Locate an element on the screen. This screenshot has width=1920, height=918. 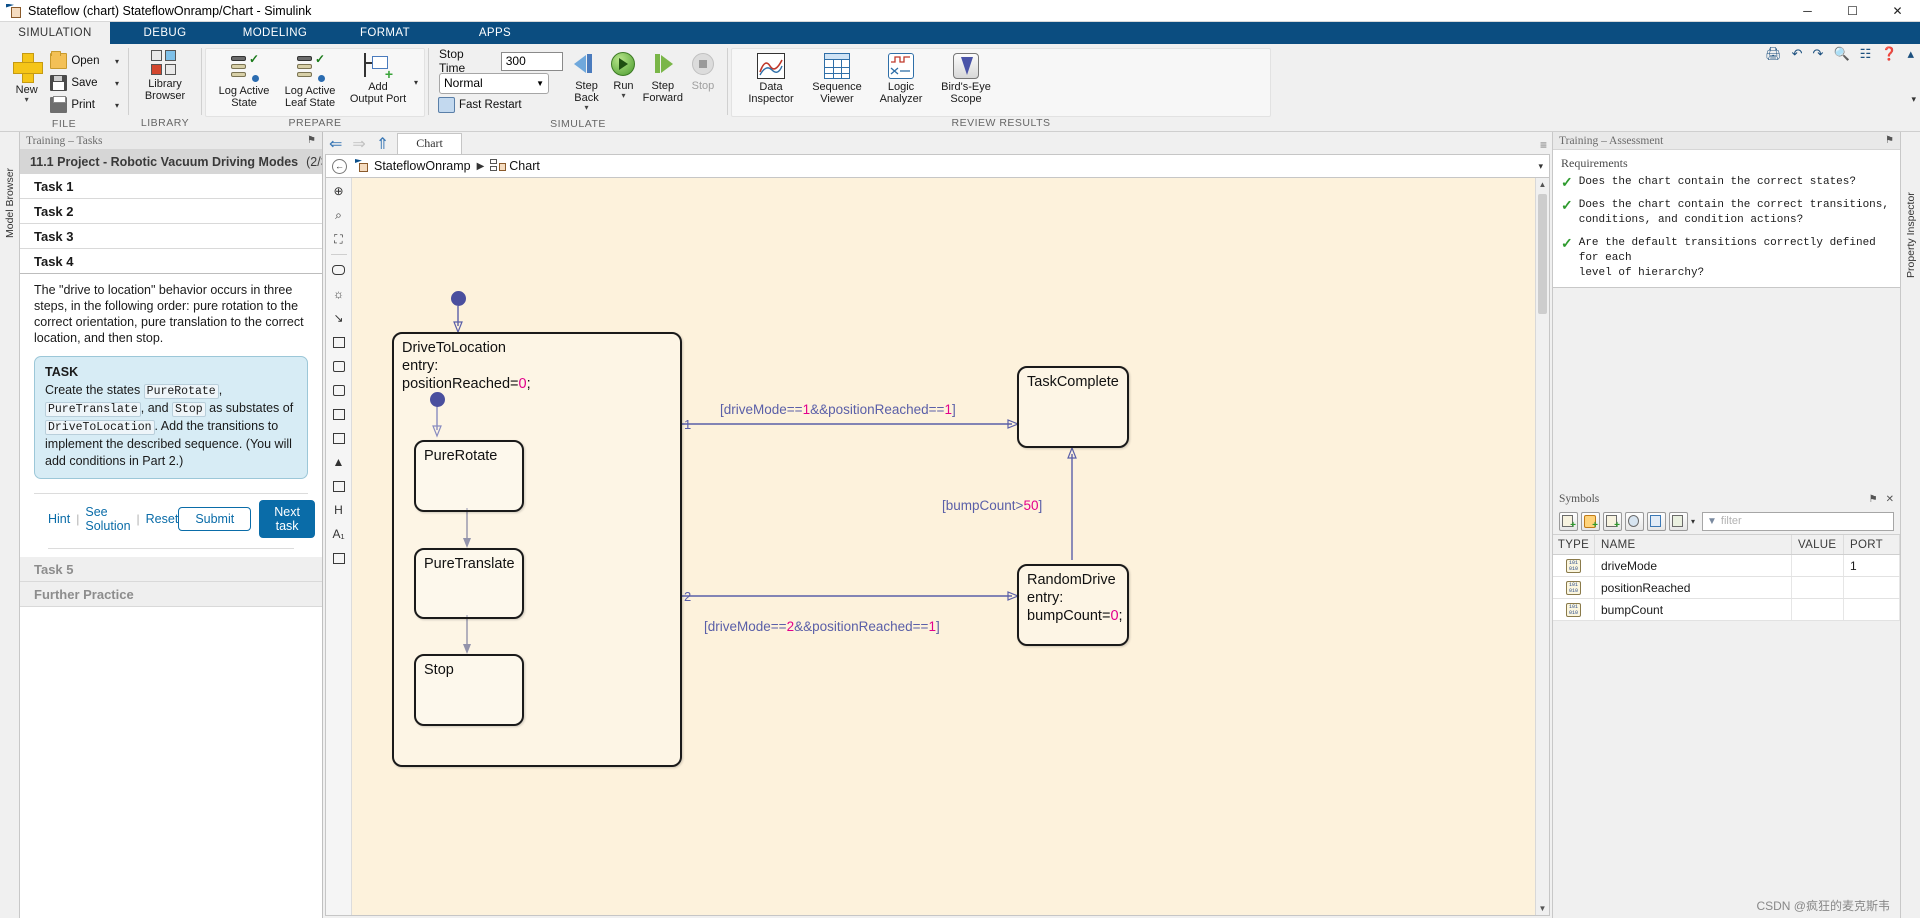
save-button: Save ▾ is located at coordinates (84, 83).